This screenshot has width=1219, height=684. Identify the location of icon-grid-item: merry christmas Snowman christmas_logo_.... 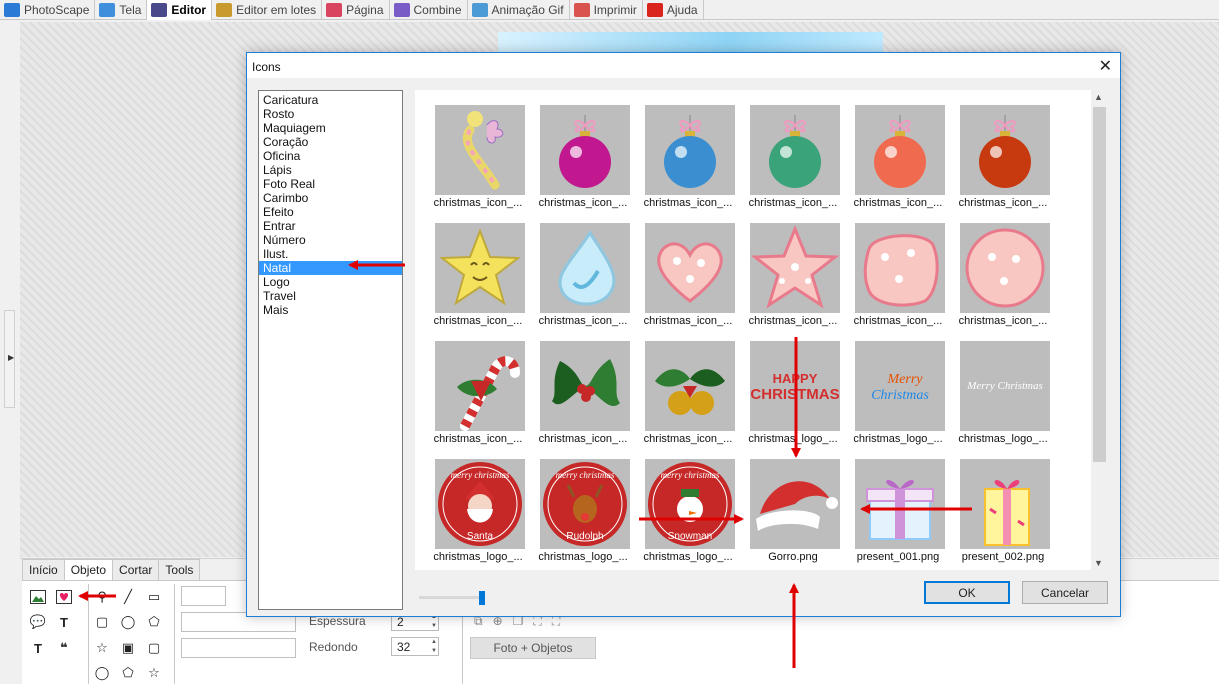
(685, 503).